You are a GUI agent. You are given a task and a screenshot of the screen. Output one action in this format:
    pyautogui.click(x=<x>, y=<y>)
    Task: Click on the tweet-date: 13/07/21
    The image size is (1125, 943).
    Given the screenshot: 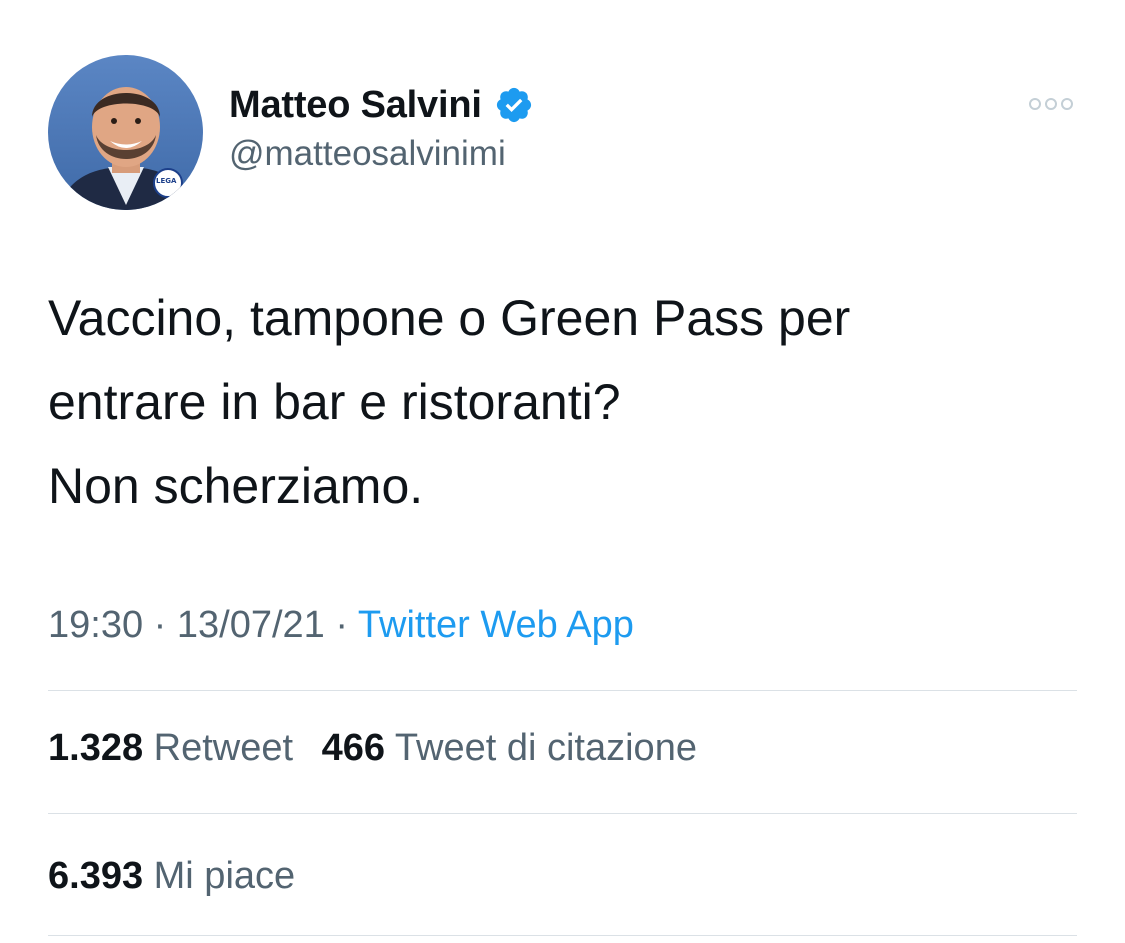 What is the action you would take?
    pyautogui.click(x=251, y=625)
    